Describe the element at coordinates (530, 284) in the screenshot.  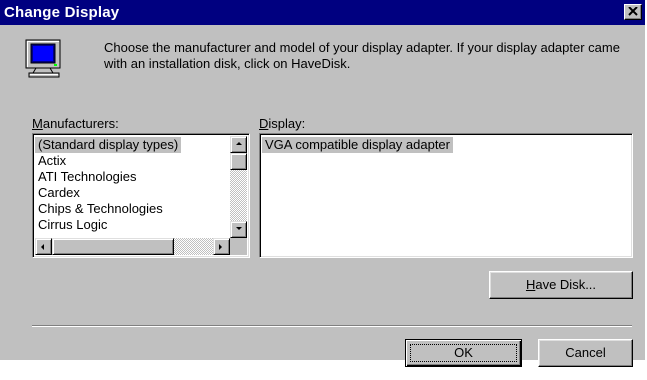
I see `have-disk-accel: H` at that location.